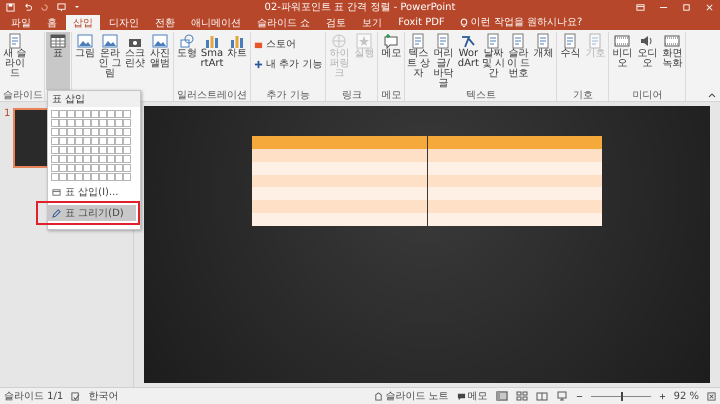 This screenshot has height=404, width=720. Describe the element at coordinates (135, 51) in the screenshot. I see `ribbon-button: 스크린샷` at that location.